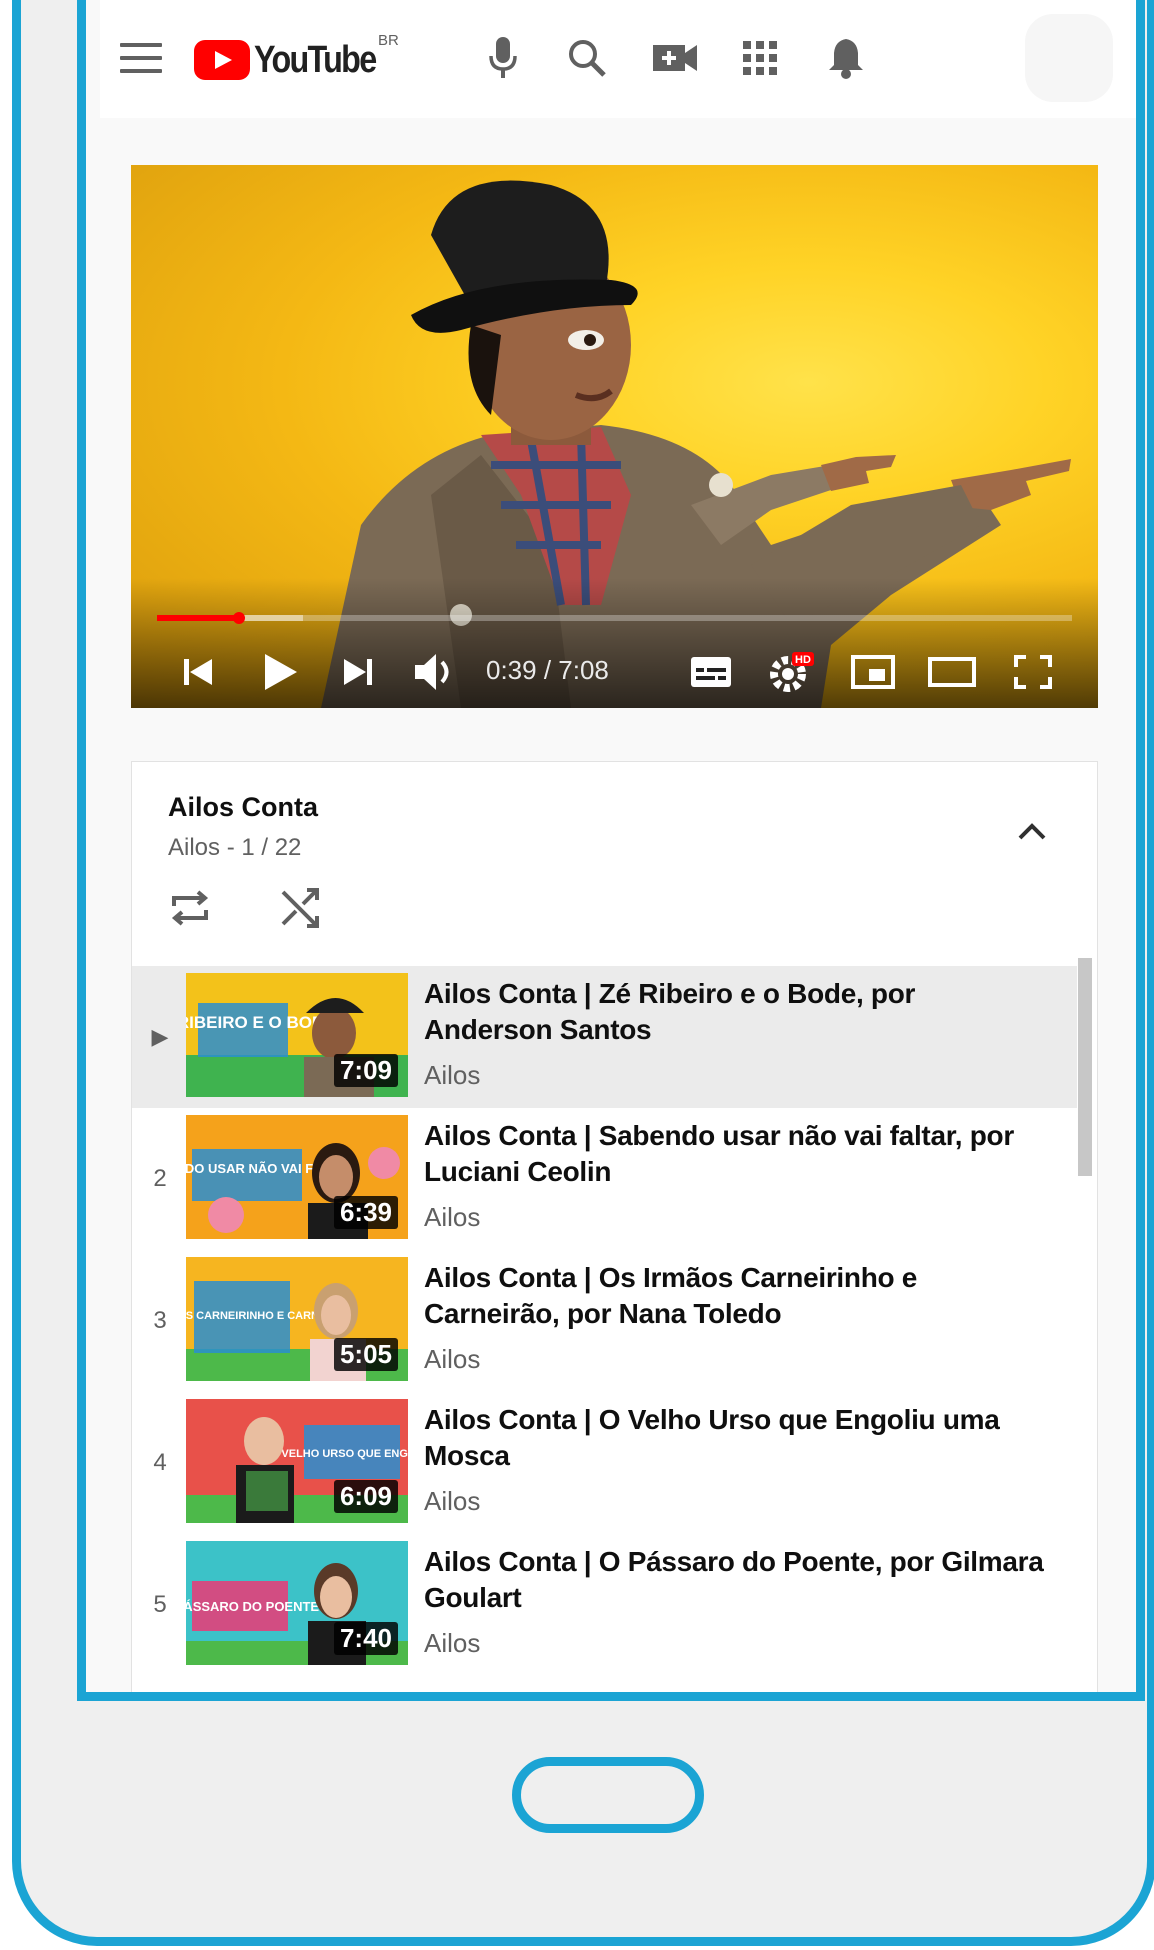 This screenshot has width=1154, height=1950. I want to click on video-duration: 7:09, so click(365, 1070).